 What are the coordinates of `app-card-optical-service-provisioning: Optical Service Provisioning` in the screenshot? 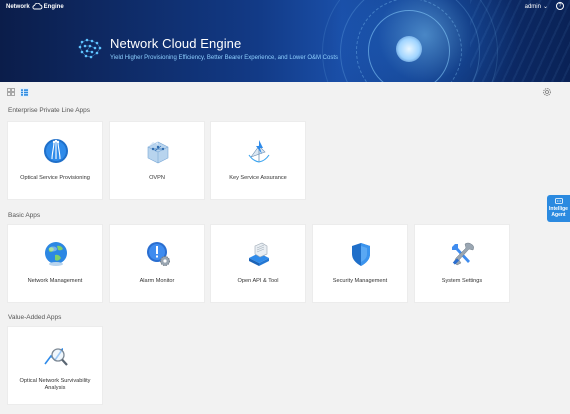 It's located at (55, 160).